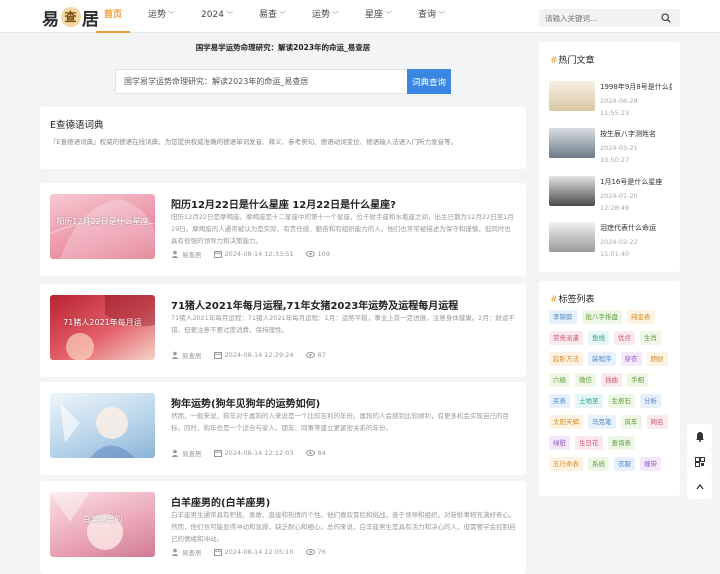 The image size is (720, 574). Describe the element at coordinates (566, 359) in the screenshot. I see `tag-item: 起卧方法` at that location.